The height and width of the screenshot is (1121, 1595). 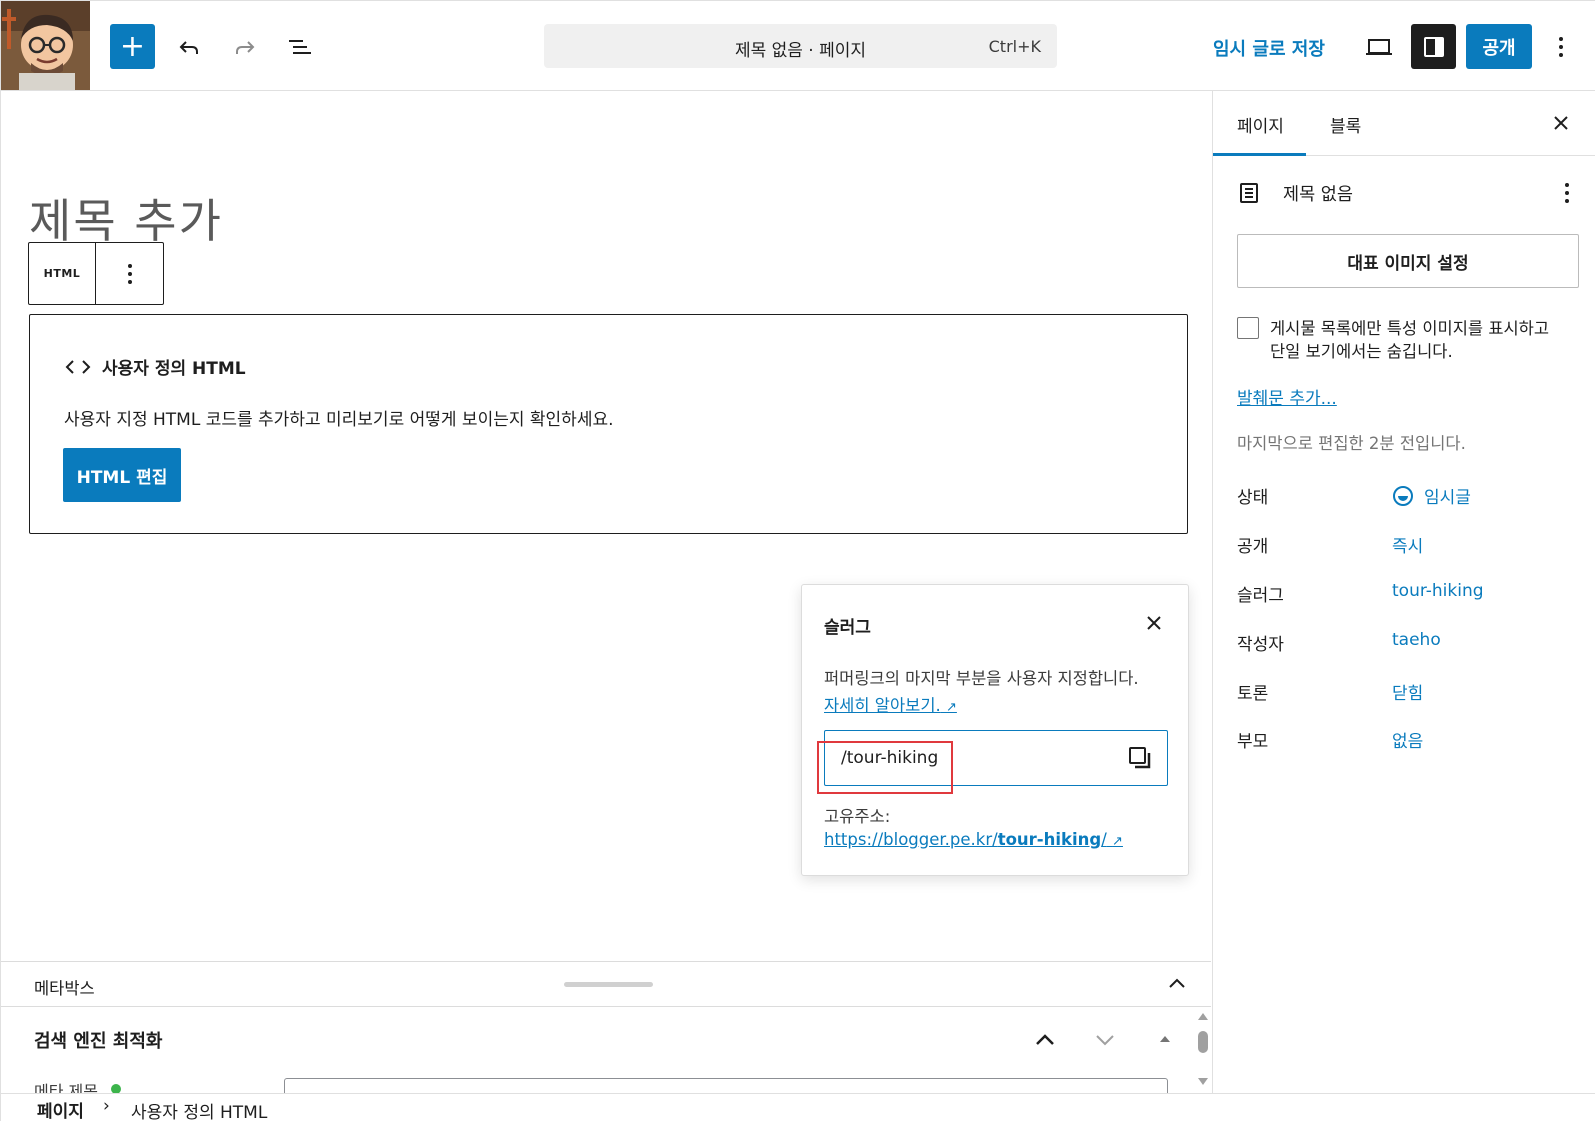 What do you see at coordinates (1259, 154) in the screenshot?
I see `active-tab-indicator` at bounding box center [1259, 154].